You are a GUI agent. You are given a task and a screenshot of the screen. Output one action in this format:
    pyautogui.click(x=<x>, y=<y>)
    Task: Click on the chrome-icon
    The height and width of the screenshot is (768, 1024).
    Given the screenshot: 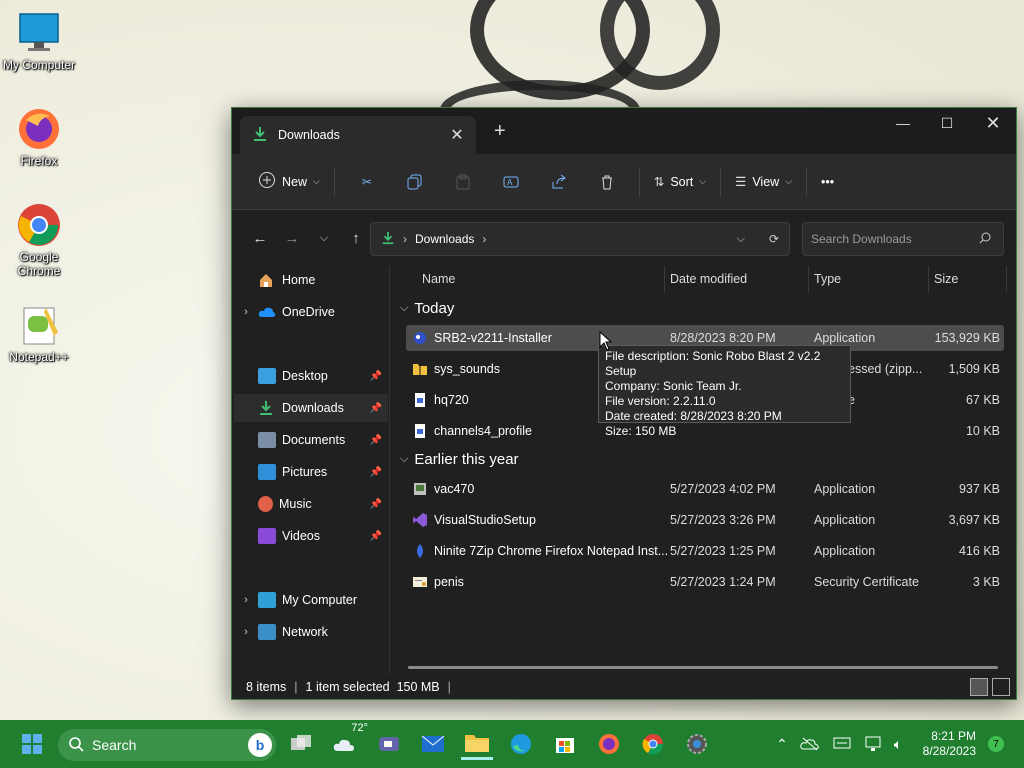 What is the action you would take?
    pyautogui.click(x=653, y=744)
    